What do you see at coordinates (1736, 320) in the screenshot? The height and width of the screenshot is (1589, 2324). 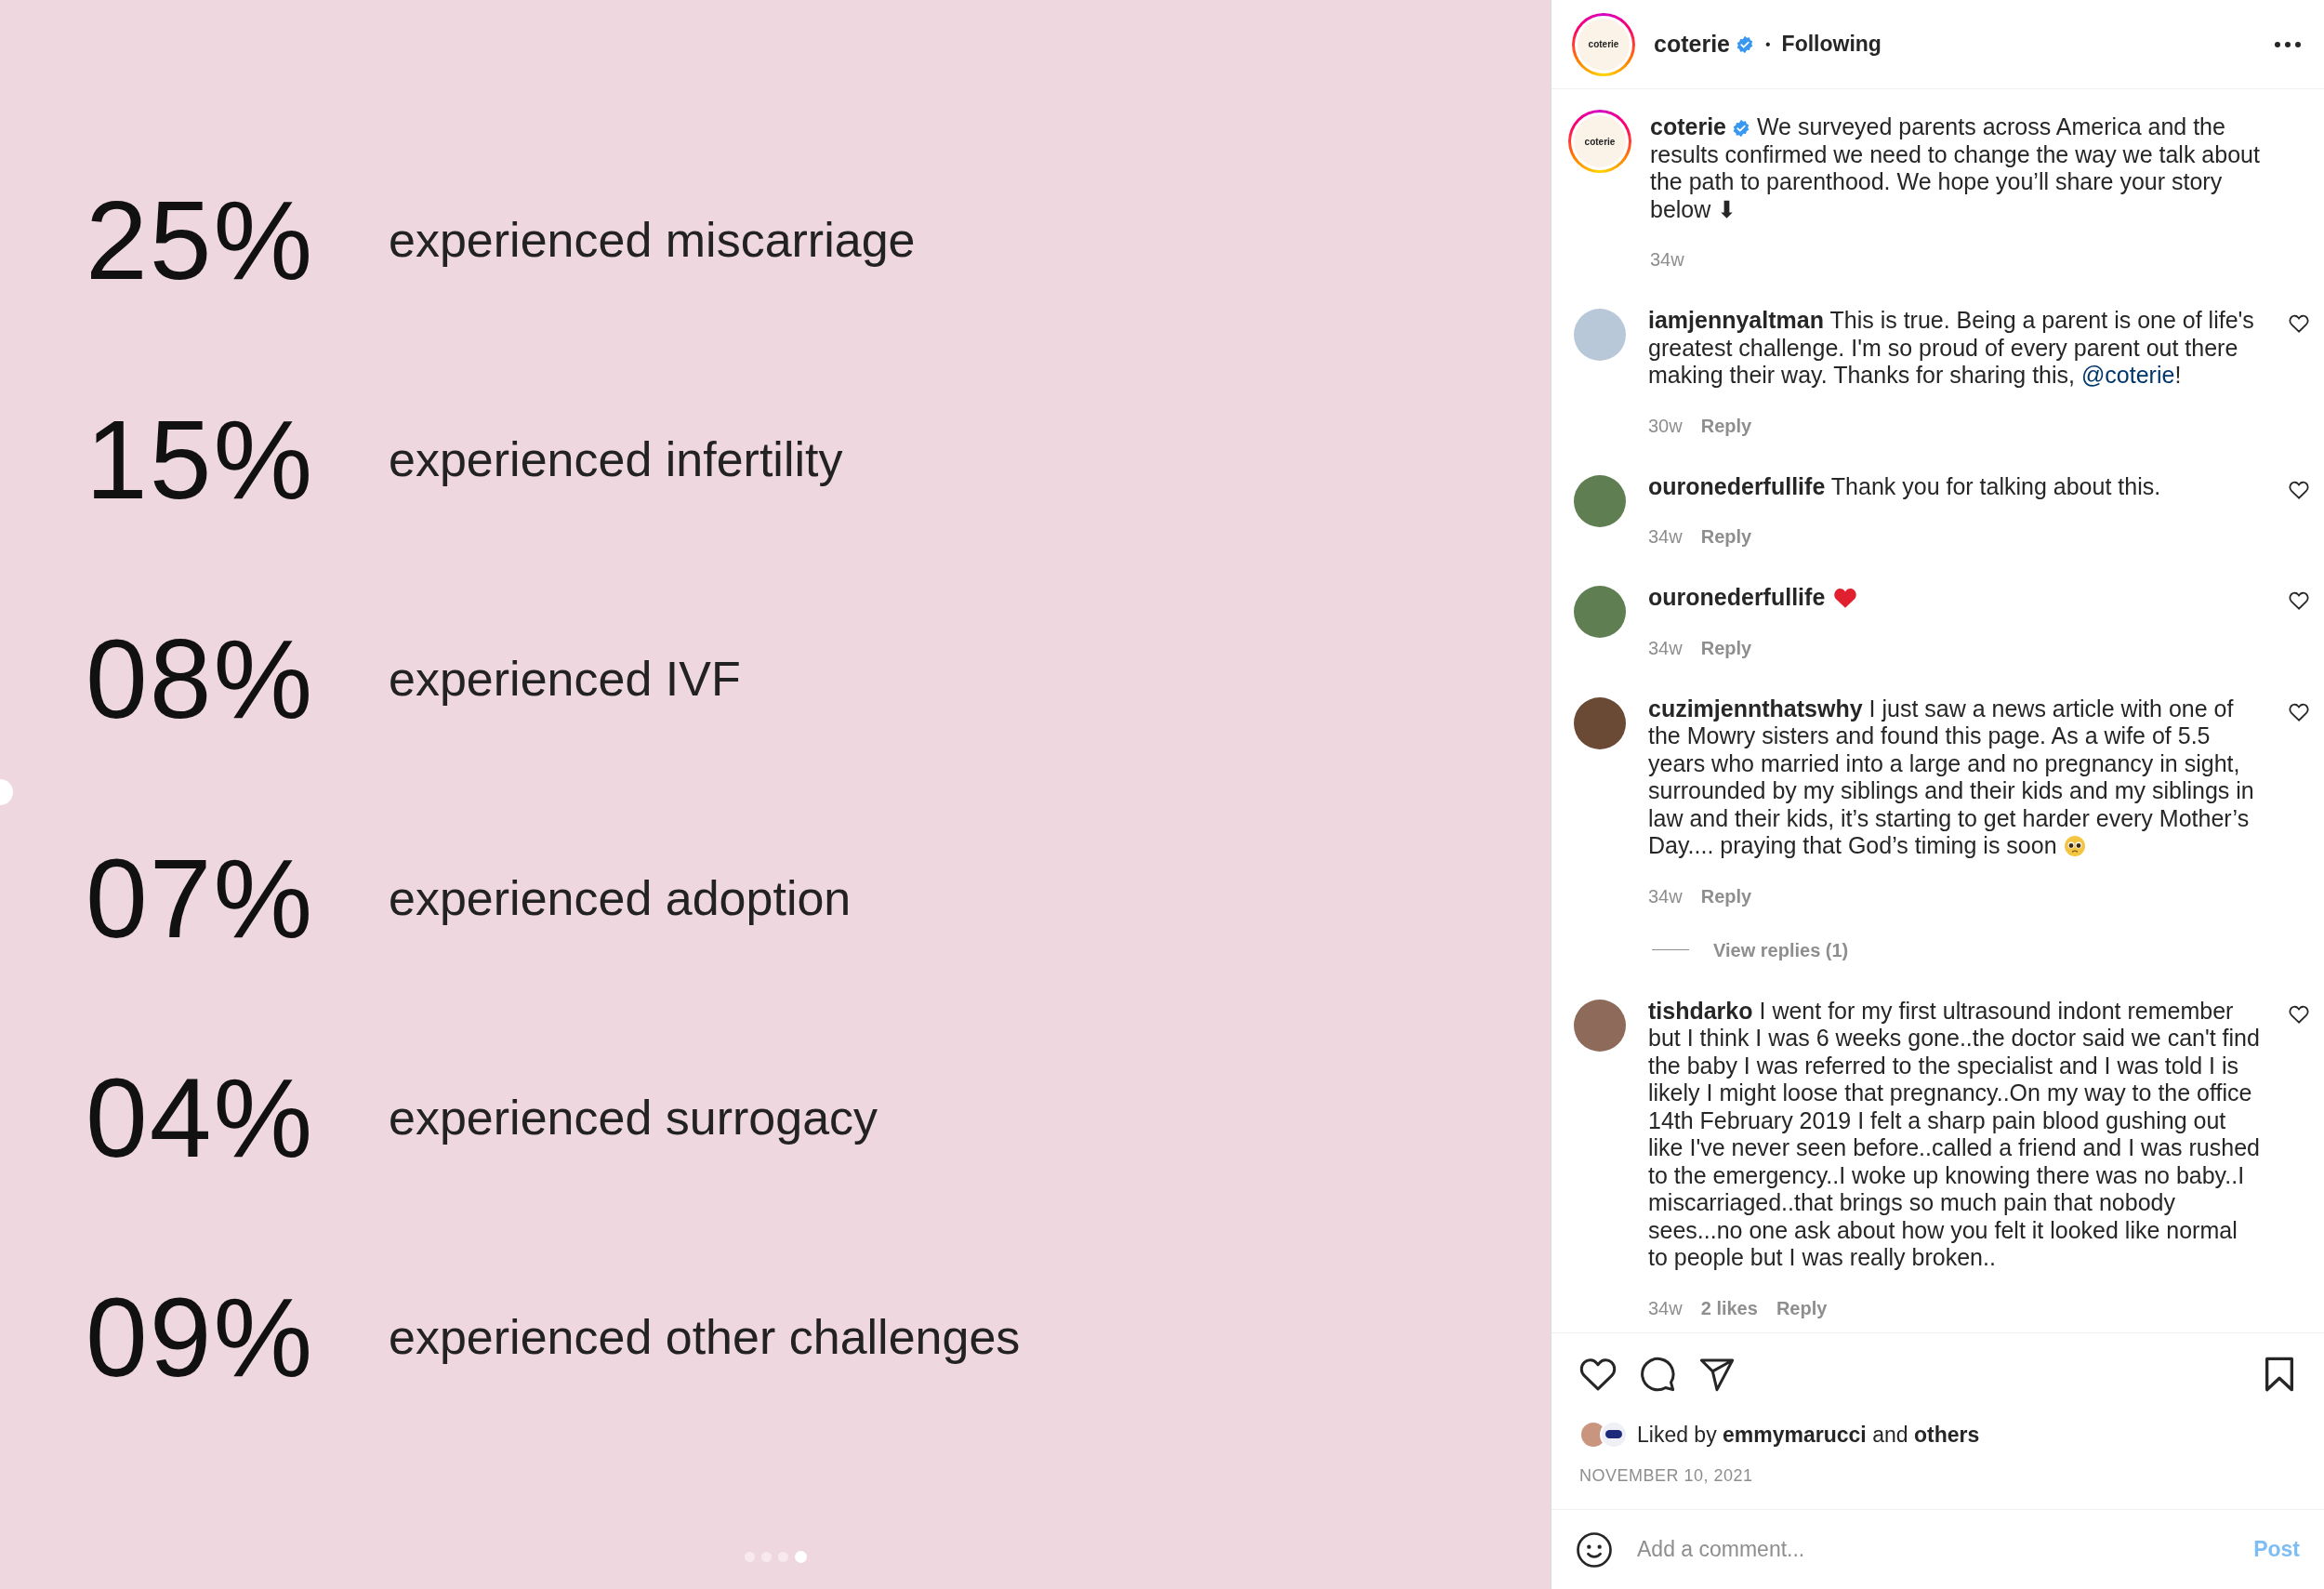 I see `username-link: iamjennyaltman` at bounding box center [1736, 320].